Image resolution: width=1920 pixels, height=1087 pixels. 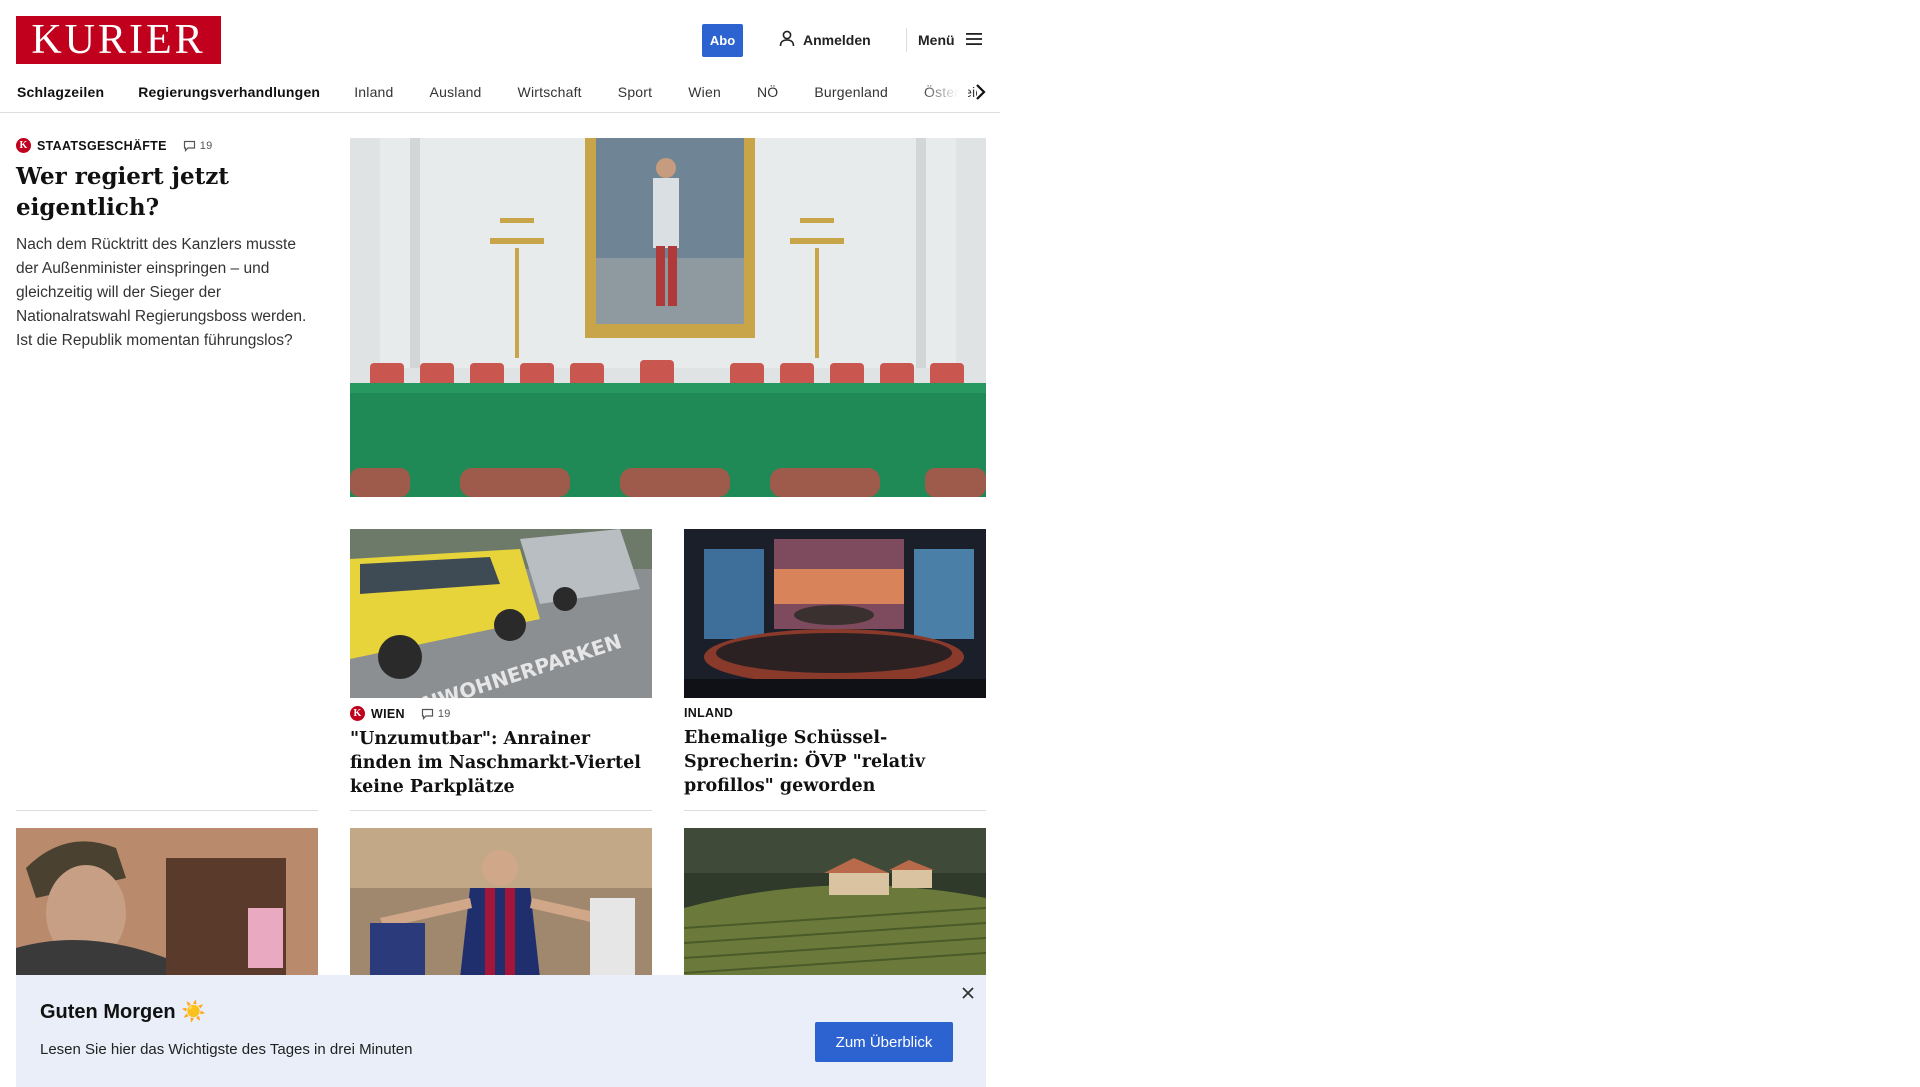 I want to click on nav-item-ausland: Ausland, so click(x=456, y=92).